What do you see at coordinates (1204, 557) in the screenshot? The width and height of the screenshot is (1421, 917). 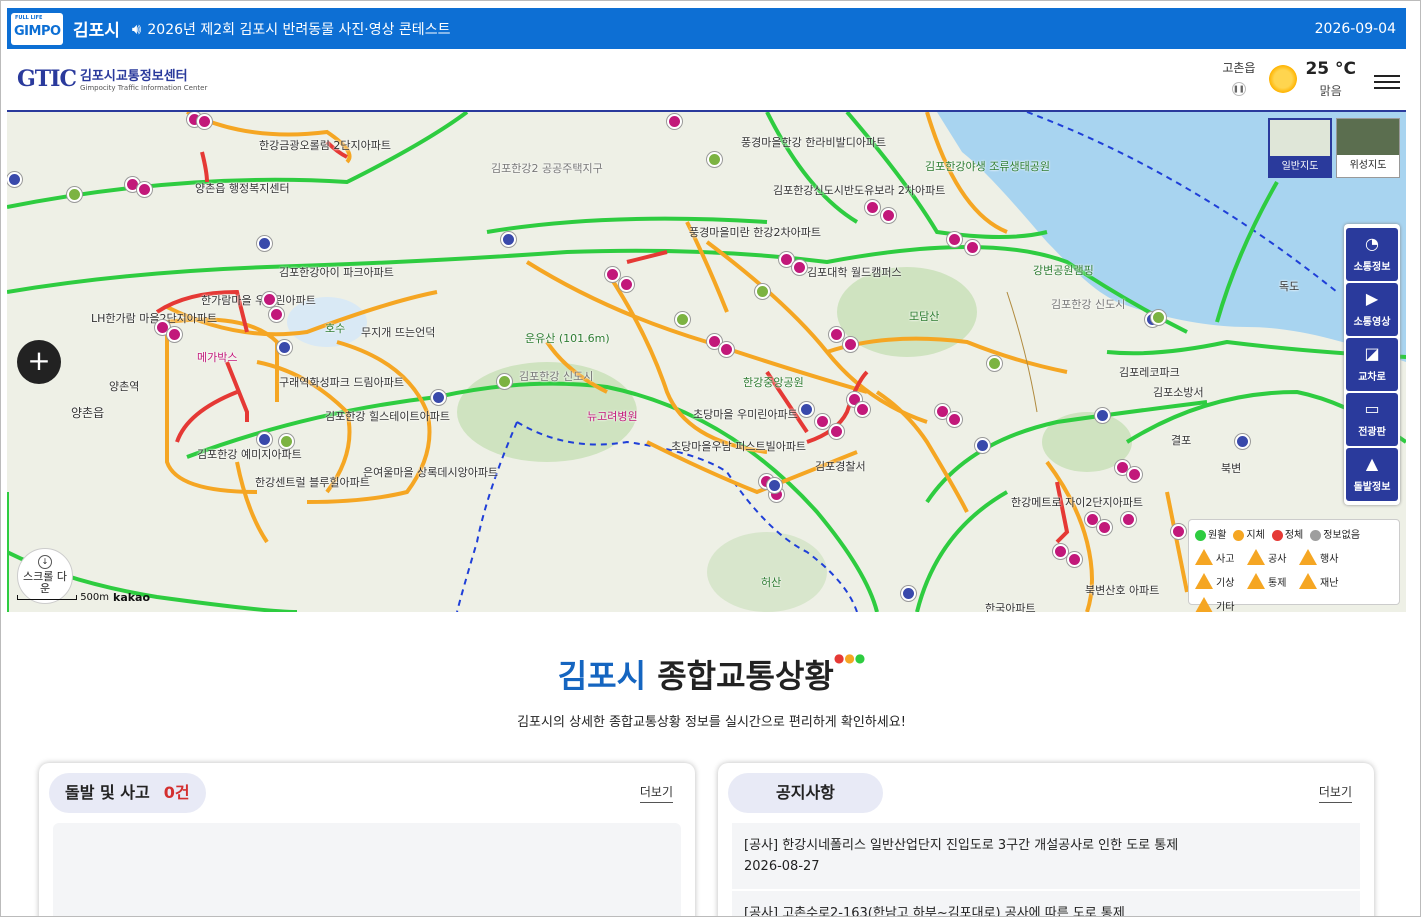 I see `accident-icon` at bounding box center [1204, 557].